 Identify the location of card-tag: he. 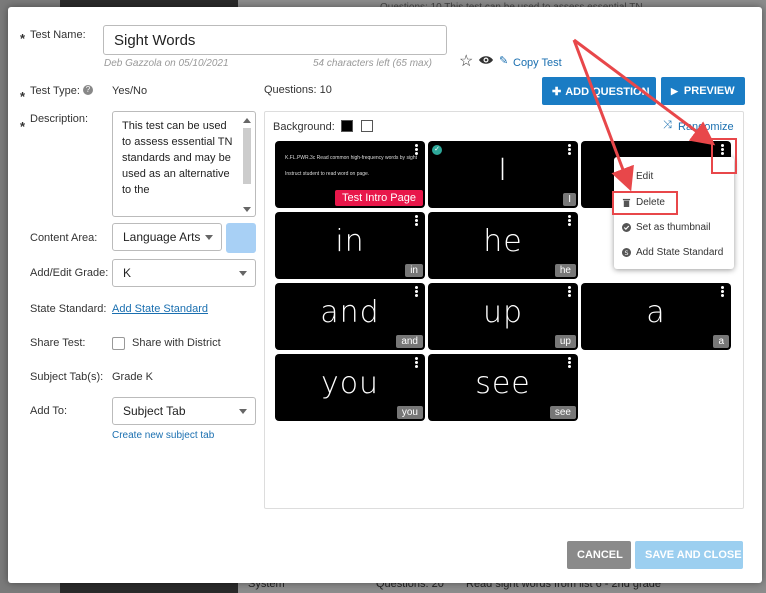
(565, 270).